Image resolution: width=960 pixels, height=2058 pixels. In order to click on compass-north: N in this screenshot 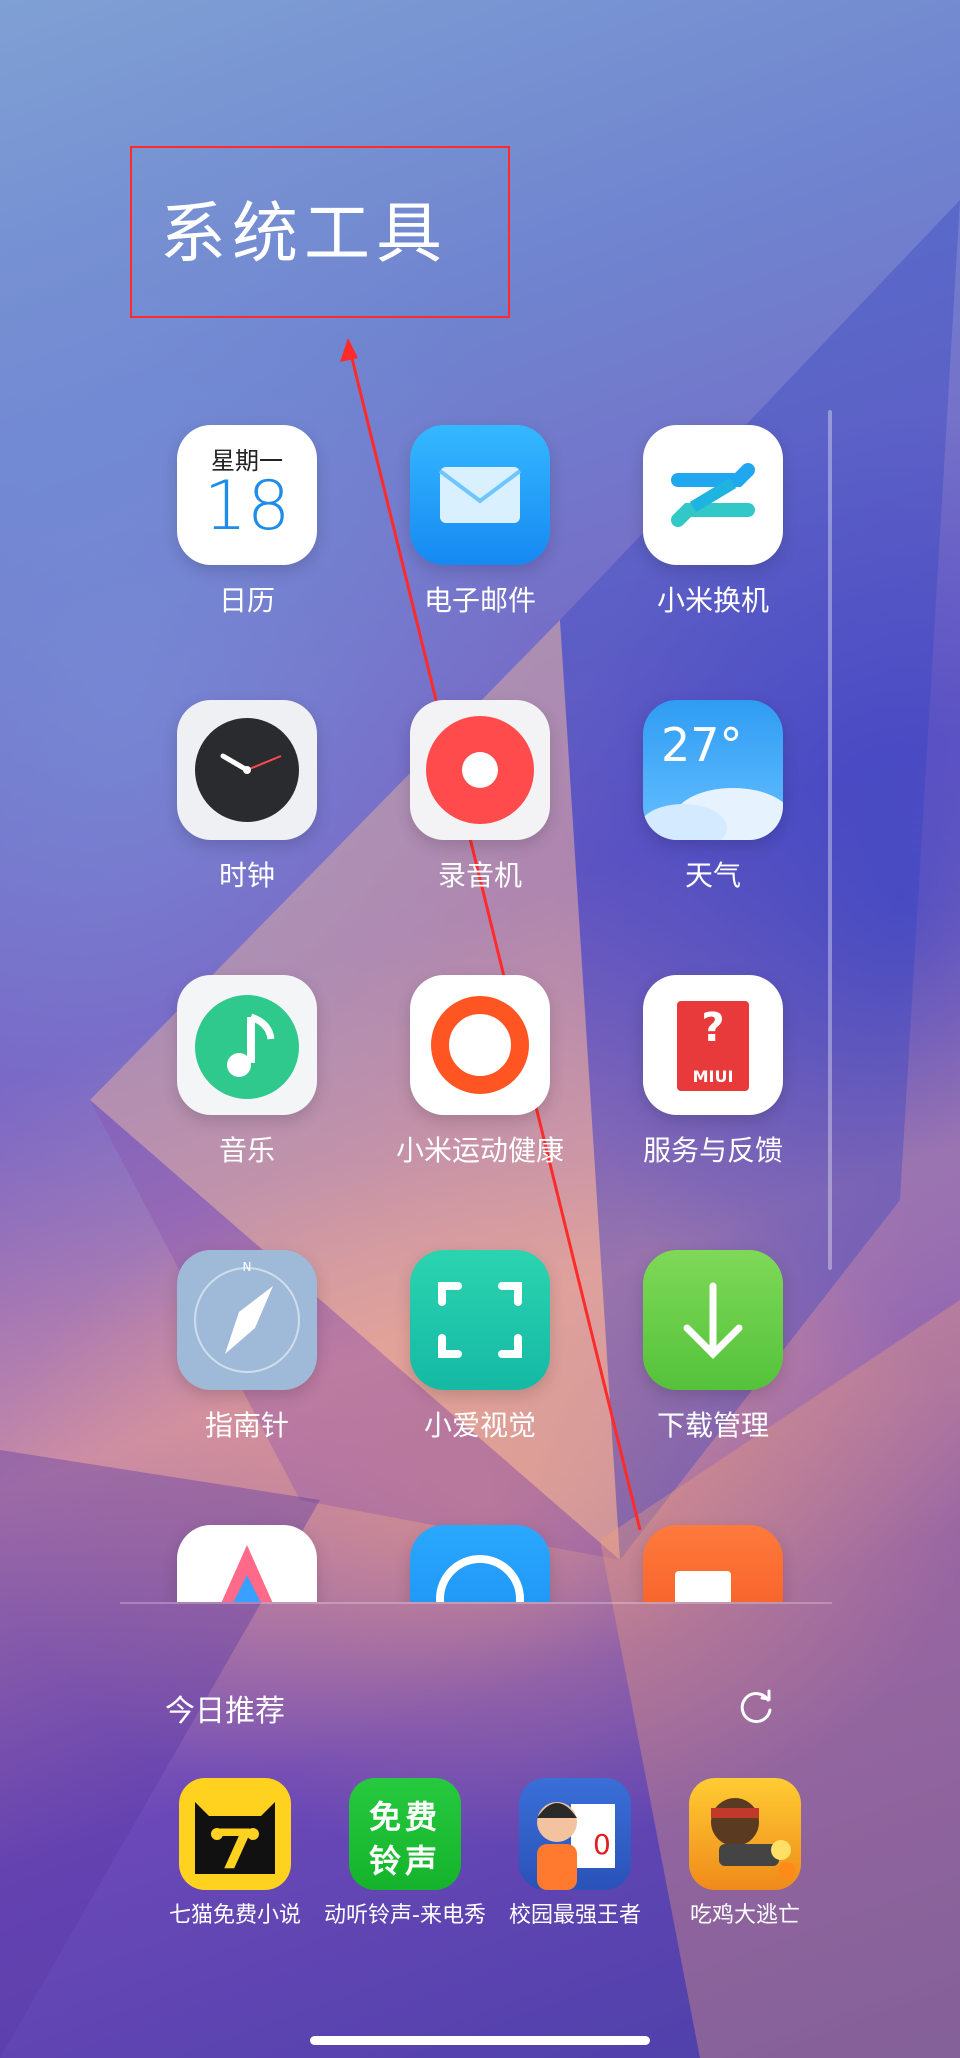, I will do `click(247, 1267)`.